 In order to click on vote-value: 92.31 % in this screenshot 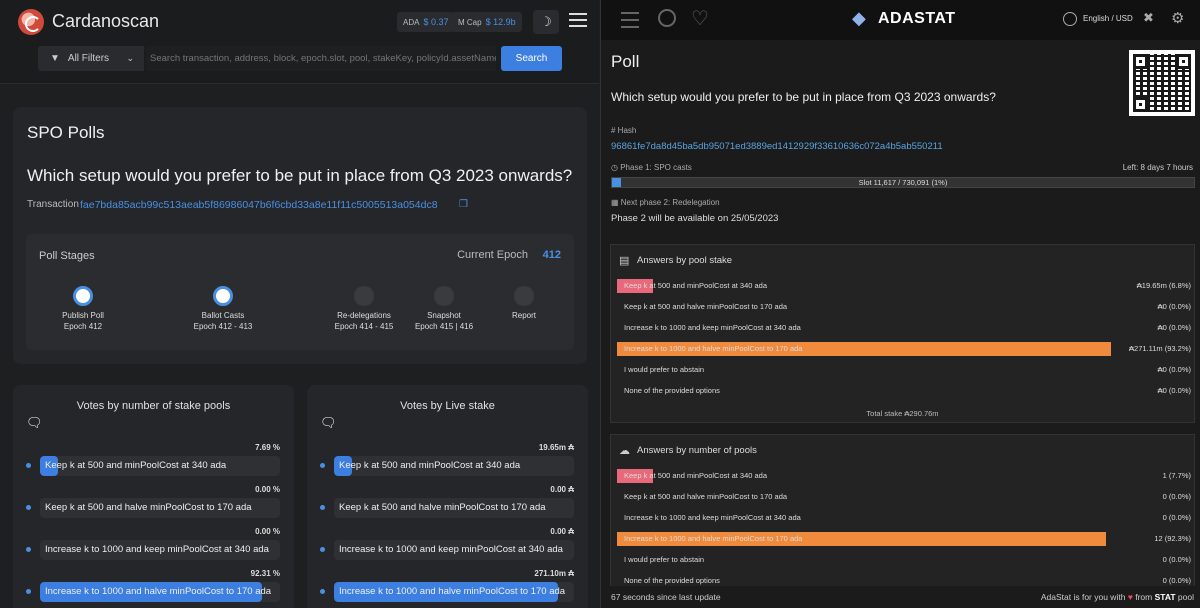, I will do `click(265, 573)`.